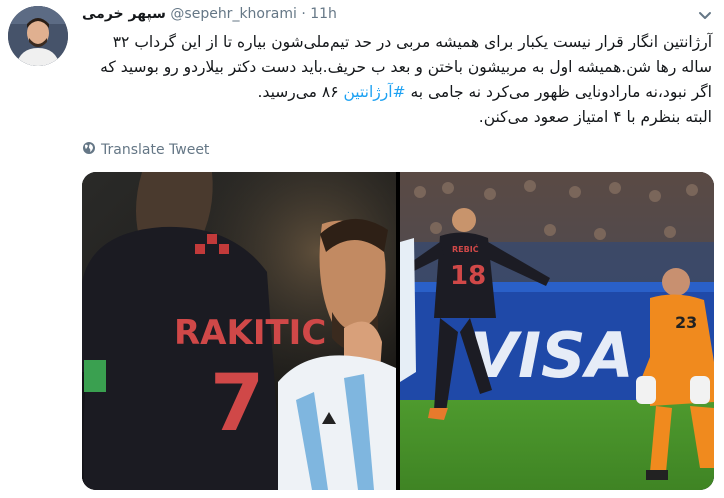  Describe the element at coordinates (705, 15) in the screenshot. I see `chevron-down-icon` at that location.